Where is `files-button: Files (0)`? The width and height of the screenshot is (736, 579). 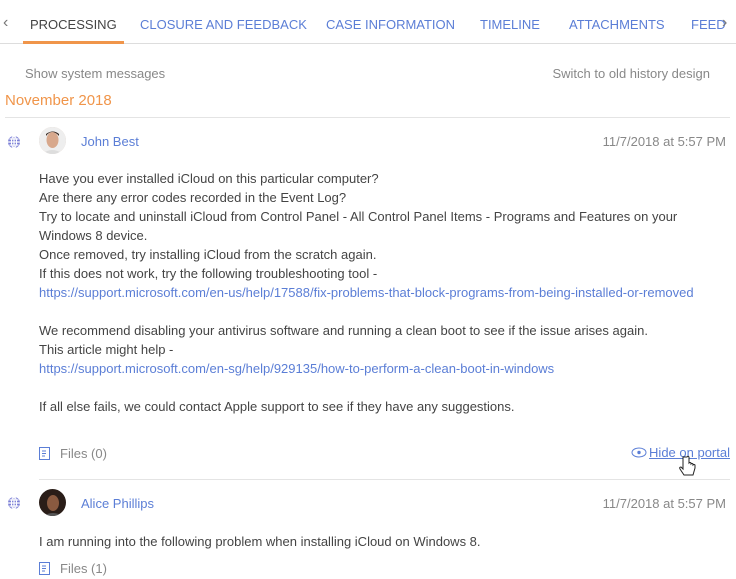 files-button: Files (0) is located at coordinates (73, 453).